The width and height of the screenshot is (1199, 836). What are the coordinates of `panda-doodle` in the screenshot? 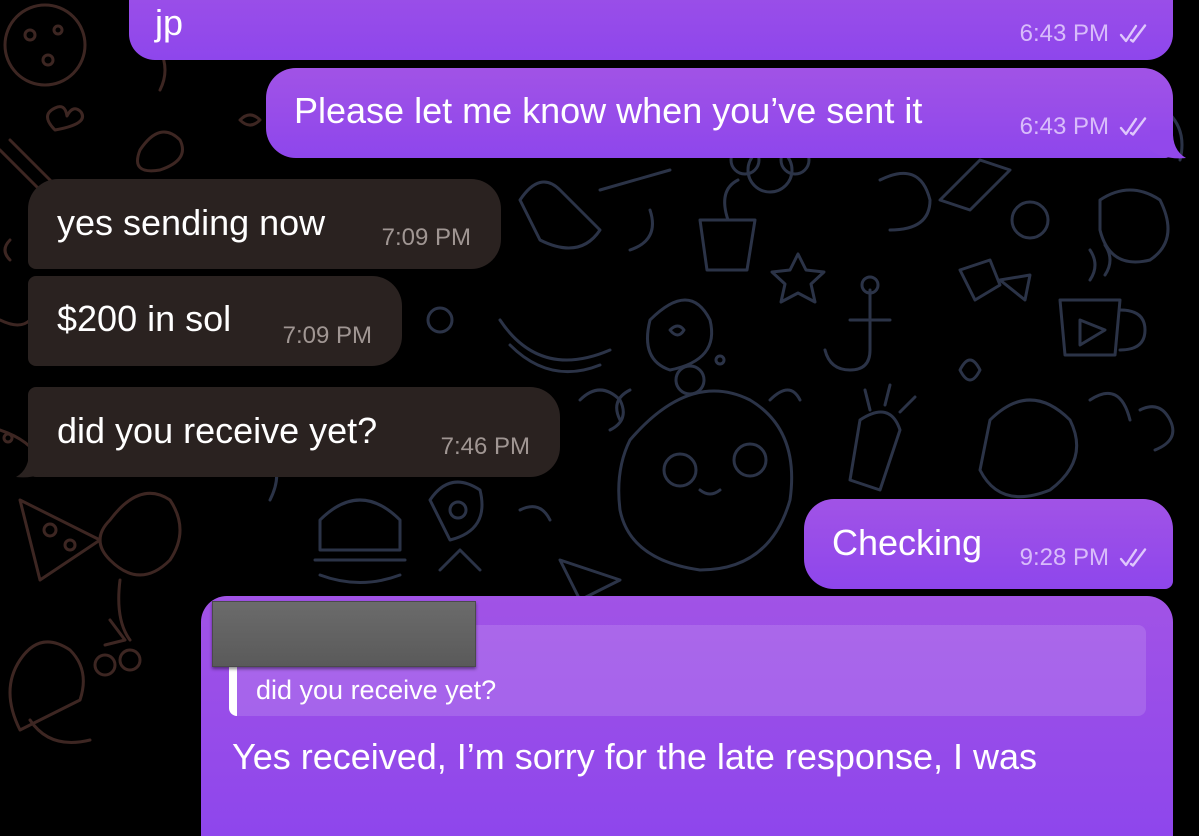 It's located at (705, 480).